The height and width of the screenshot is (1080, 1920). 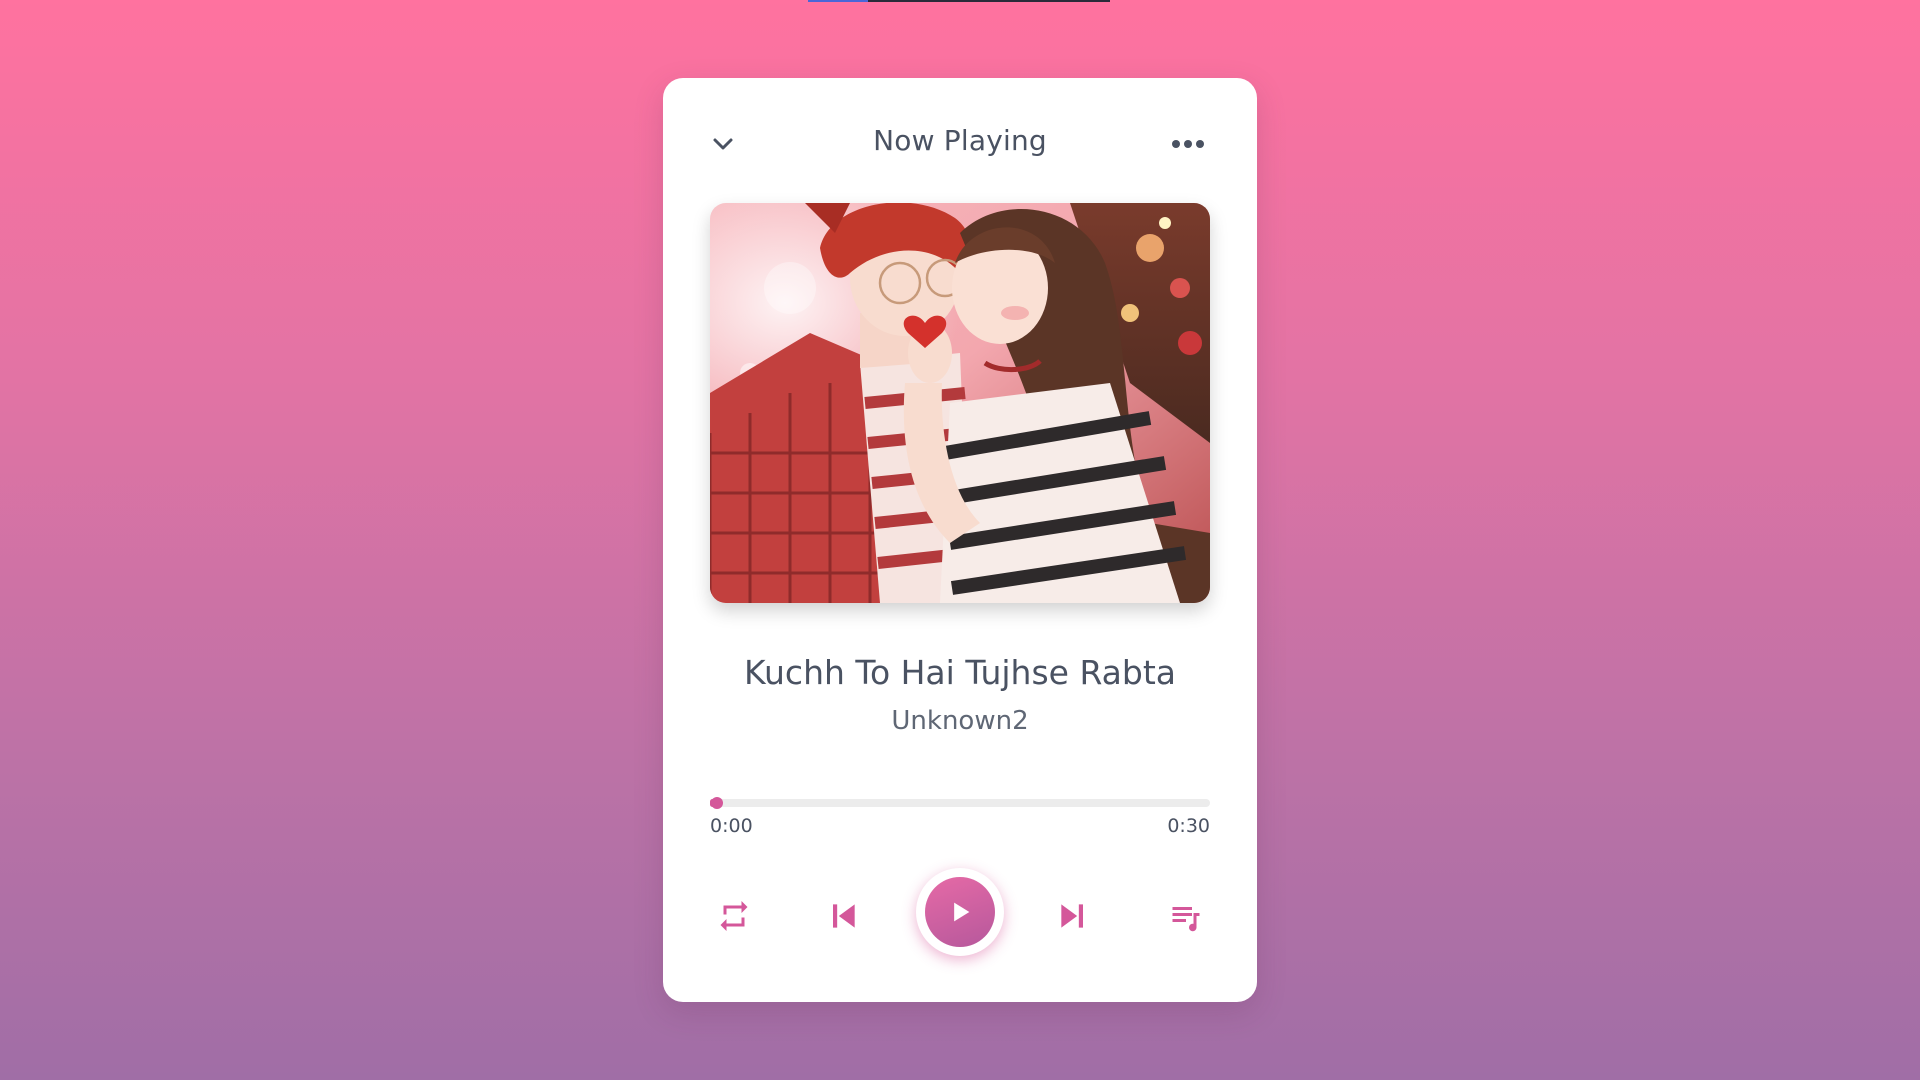 What do you see at coordinates (960, 138) in the screenshot?
I see `player-header: Now Playing` at bounding box center [960, 138].